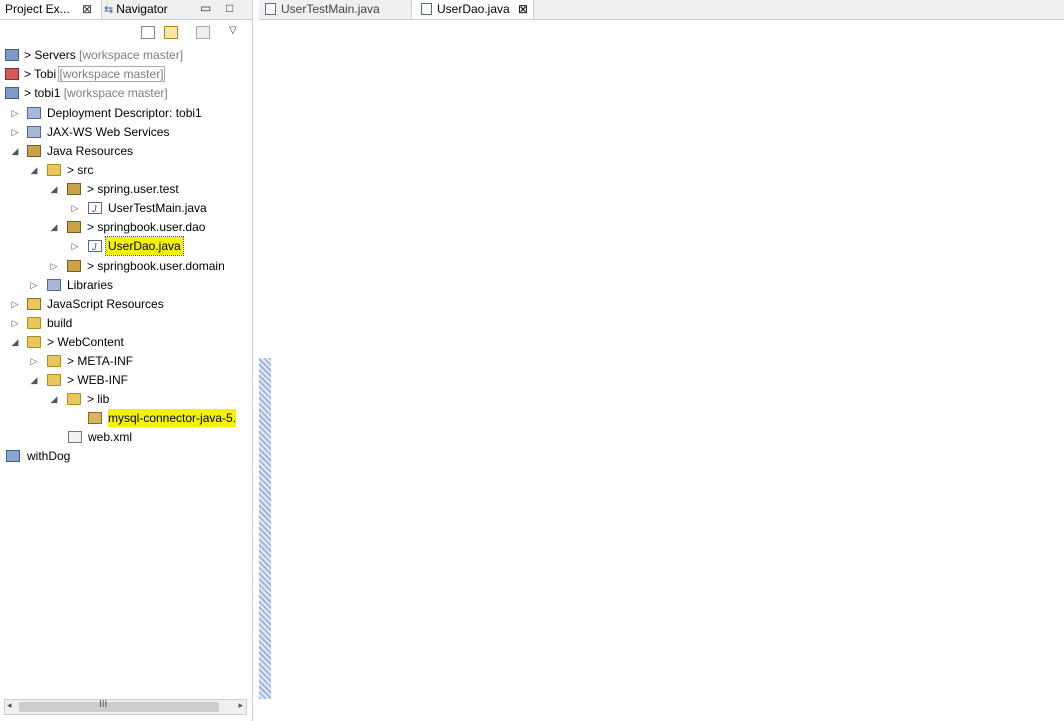  What do you see at coordinates (125, 93) in the screenshot?
I see `tree-item-tobi1: > tobi1 [workspace master]` at bounding box center [125, 93].